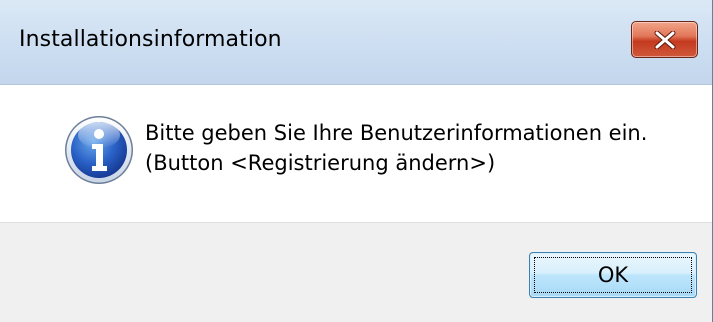 This screenshot has height=322, width=713. I want to click on close-button, so click(664, 39).